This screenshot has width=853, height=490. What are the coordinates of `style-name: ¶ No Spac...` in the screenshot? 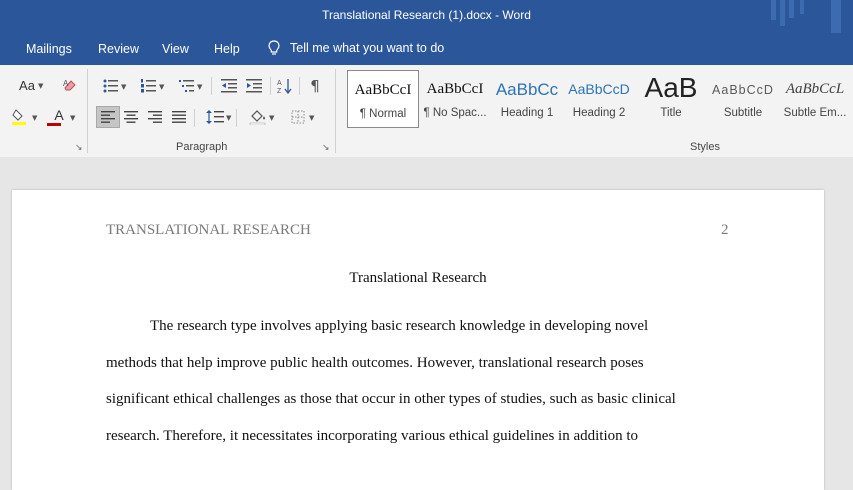 It's located at (455, 113).